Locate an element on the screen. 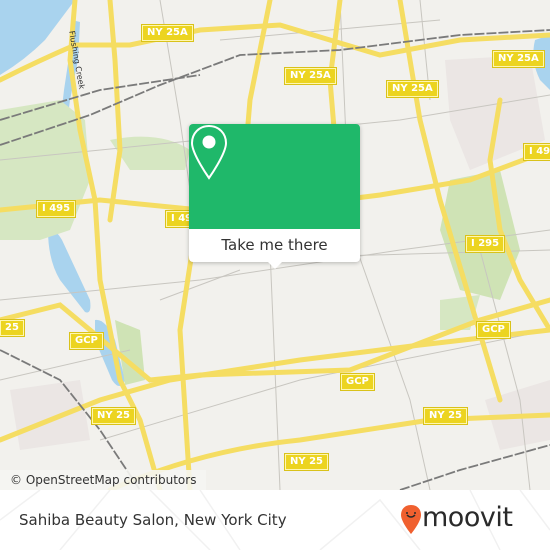 Image resolution: width=550 pixels, height=550 pixels. district-southwest is located at coordinates (50, 415).